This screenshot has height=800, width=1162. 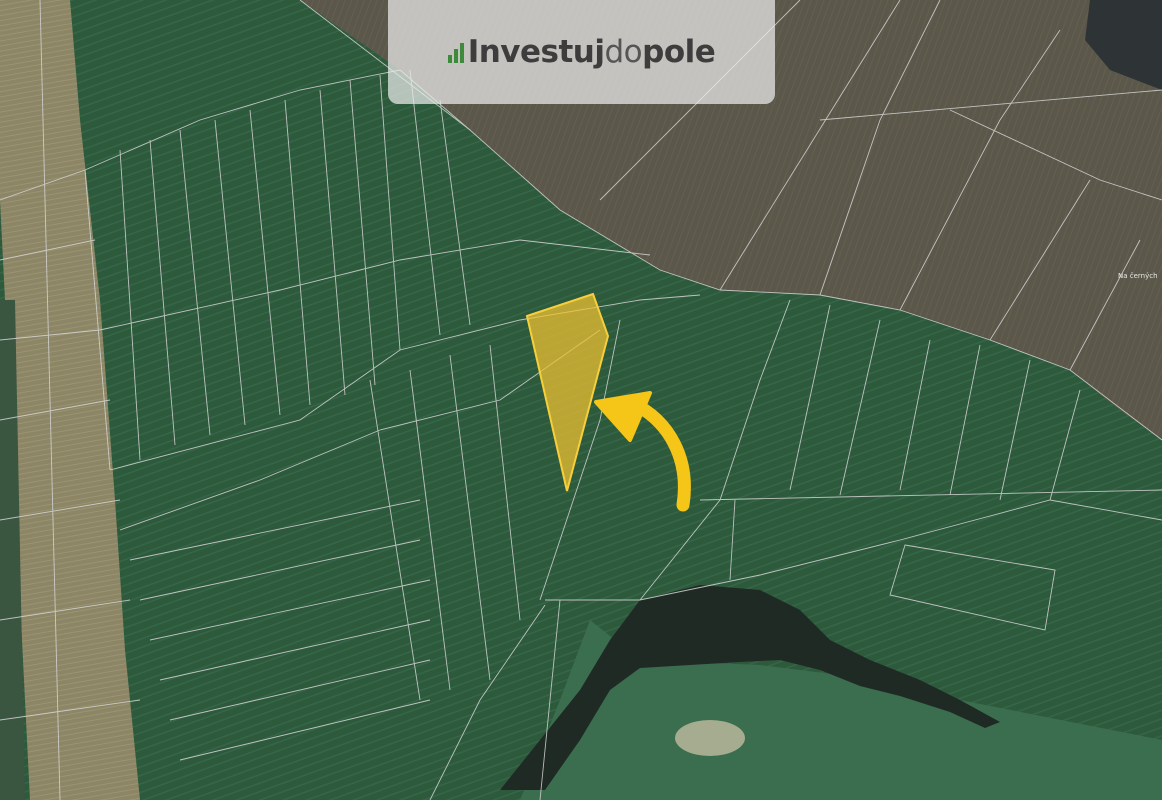 What do you see at coordinates (623, 52) in the screenshot?
I see `brand-name-part2: do` at bounding box center [623, 52].